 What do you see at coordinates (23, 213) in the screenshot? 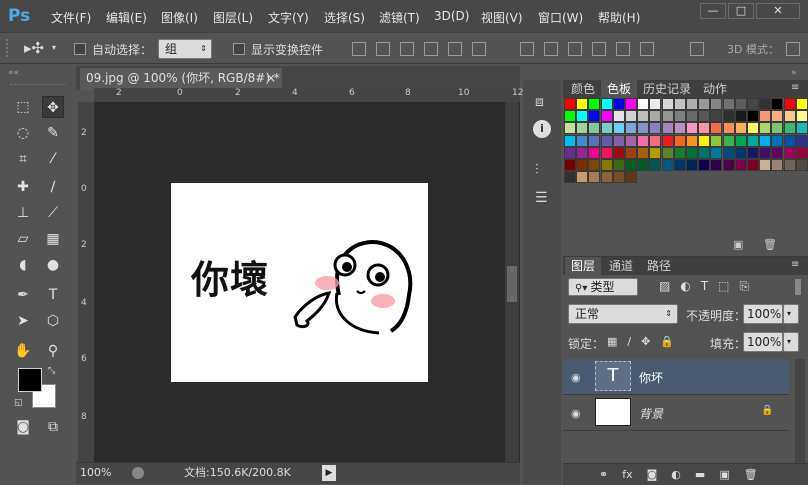
I see `clone-stamp-icon: ⊥` at bounding box center [23, 213].